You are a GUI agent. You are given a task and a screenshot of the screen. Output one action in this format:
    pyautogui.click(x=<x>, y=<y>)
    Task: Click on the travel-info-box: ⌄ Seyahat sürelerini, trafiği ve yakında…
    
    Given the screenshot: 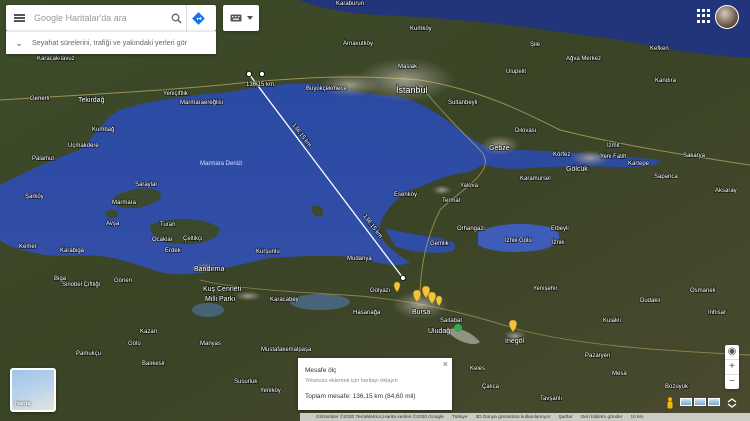 What is the action you would take?
    pyautogui.click(x=111, y=42)
    